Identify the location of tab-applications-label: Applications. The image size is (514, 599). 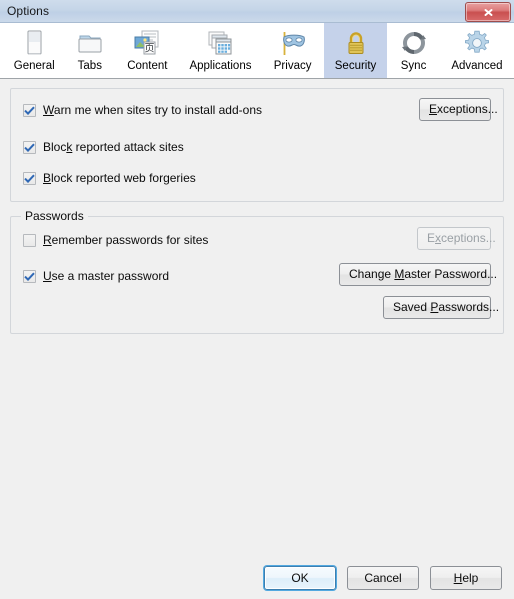
(220, 66).